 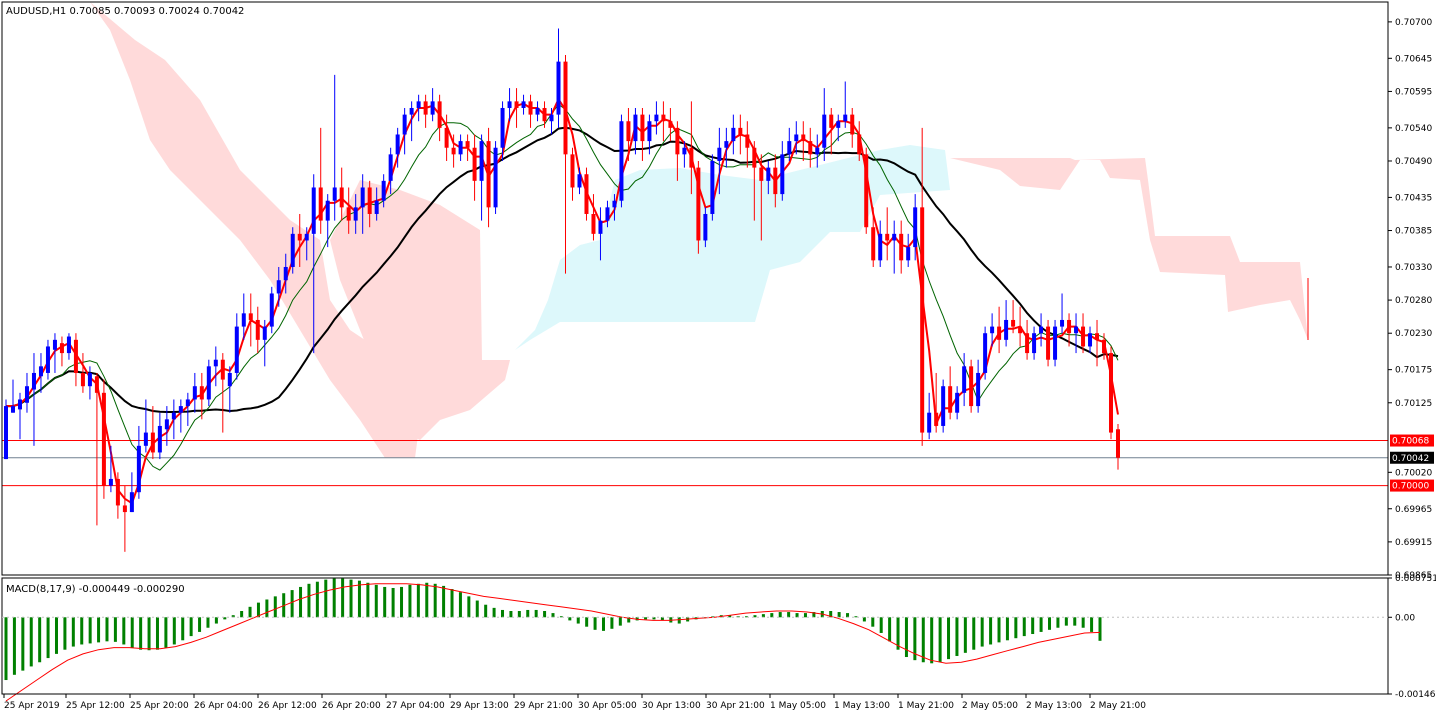 I want to click on price-tick-label: 0.70330, so click(x=1413, y=268).